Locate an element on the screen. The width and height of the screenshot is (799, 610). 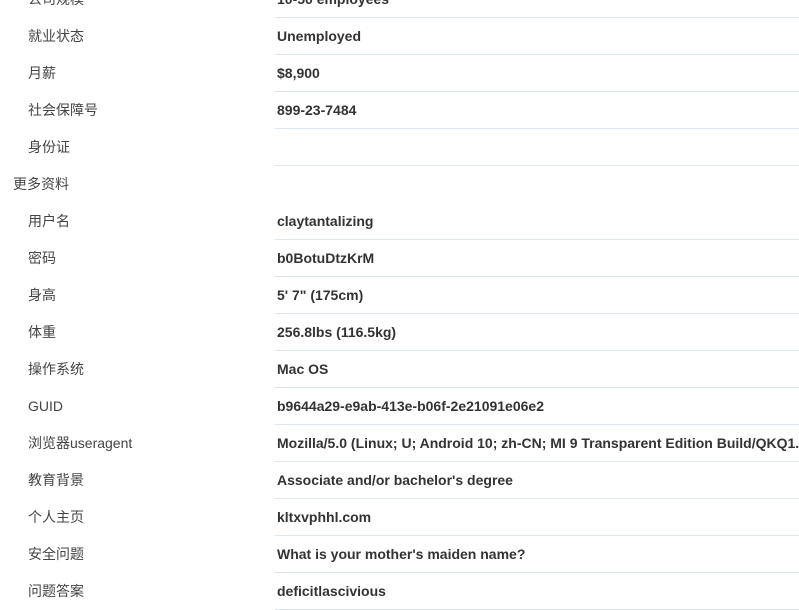
row-value: b0BotuDtzKrM is located at coordinates (326, 258).